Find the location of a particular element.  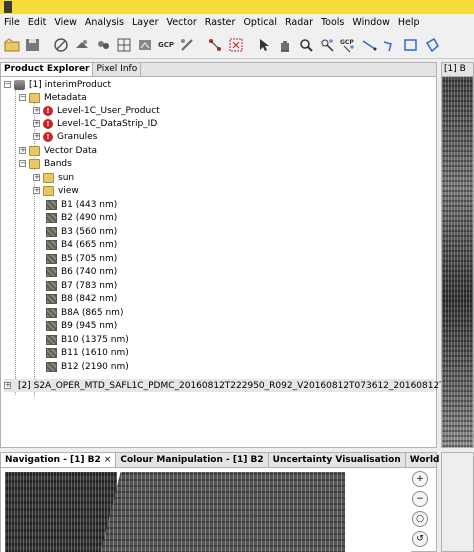

mask-grid-icon is located at coordinates (236, 45).